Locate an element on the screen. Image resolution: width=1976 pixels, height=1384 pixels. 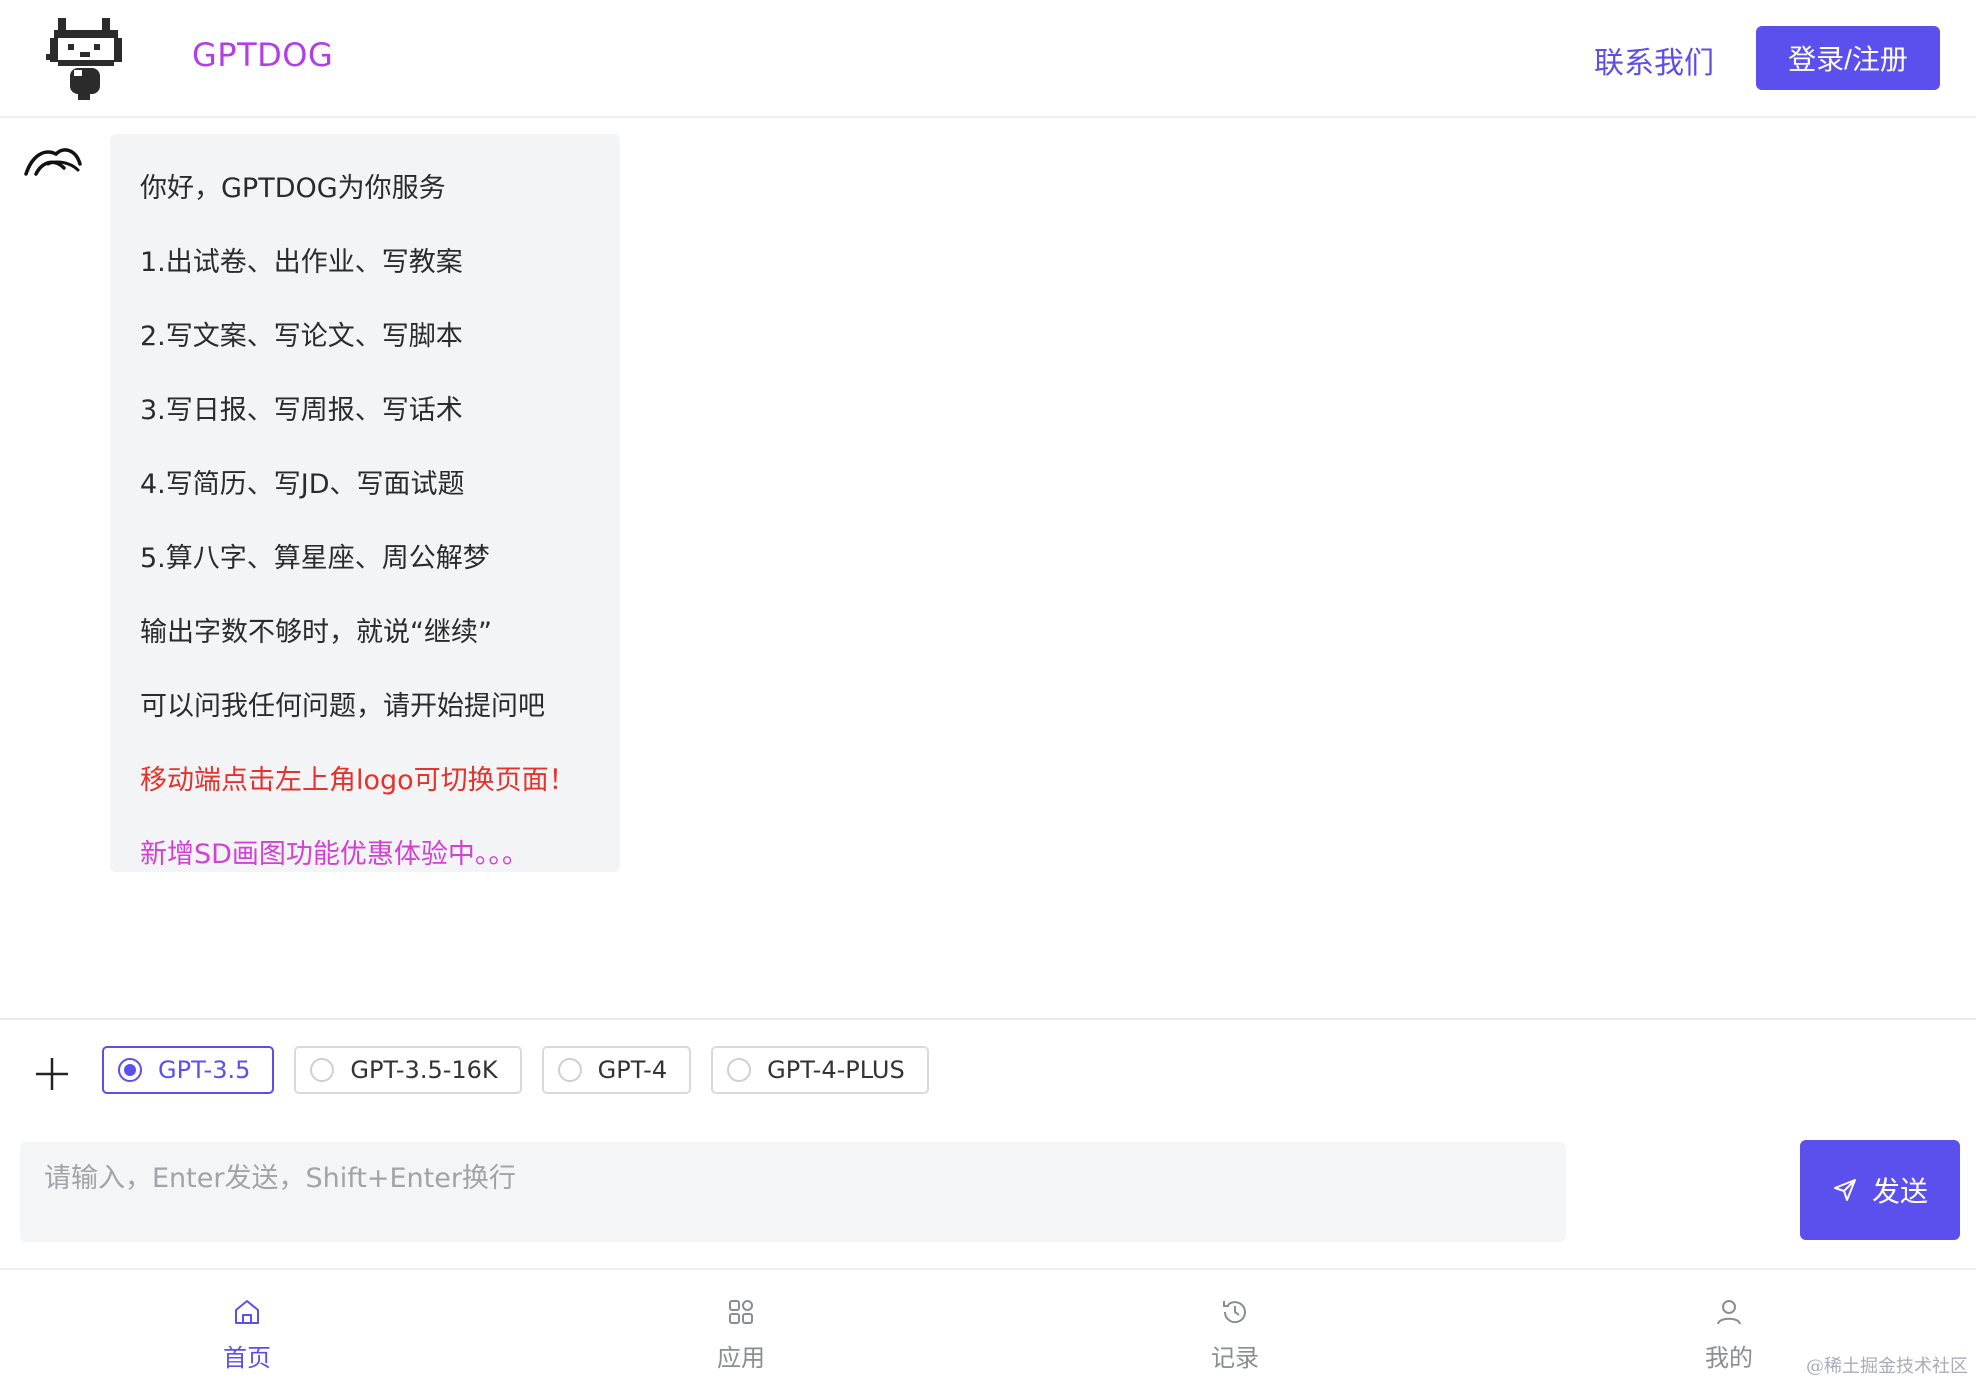
message-line: 1.出试卷、出作业、写教案 is located at coordinates (301, 262).